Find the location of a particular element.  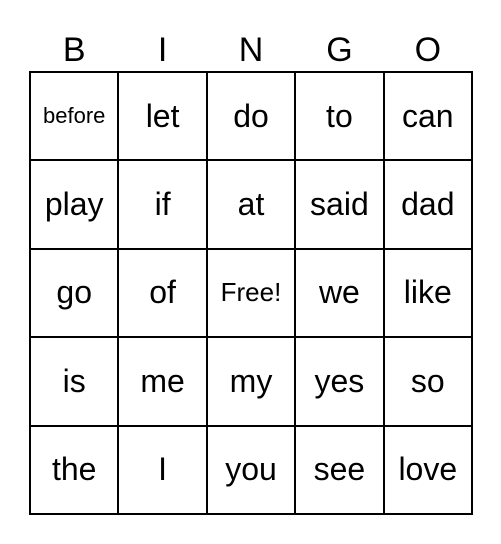

bingo-cell: said is located at coordinates (339, 204).